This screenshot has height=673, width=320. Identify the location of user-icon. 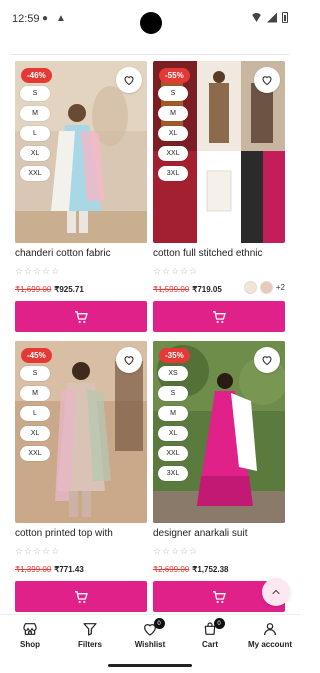
(270, 629).